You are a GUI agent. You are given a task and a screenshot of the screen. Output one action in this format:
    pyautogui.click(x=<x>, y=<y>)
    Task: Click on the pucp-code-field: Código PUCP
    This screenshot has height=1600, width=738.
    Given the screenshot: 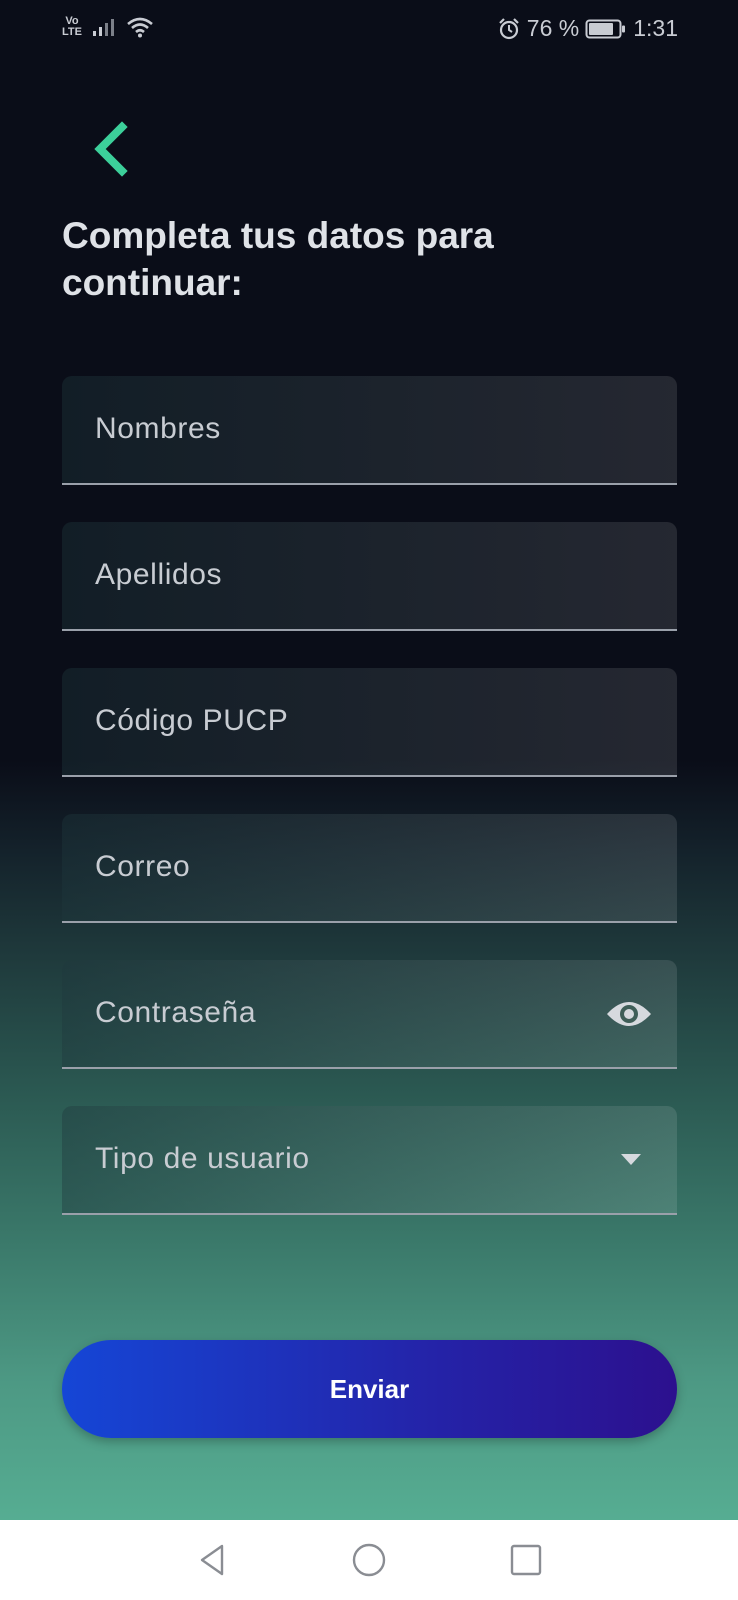 What is the action you would take?
    pyautogui.click(x=369, y=722)
    